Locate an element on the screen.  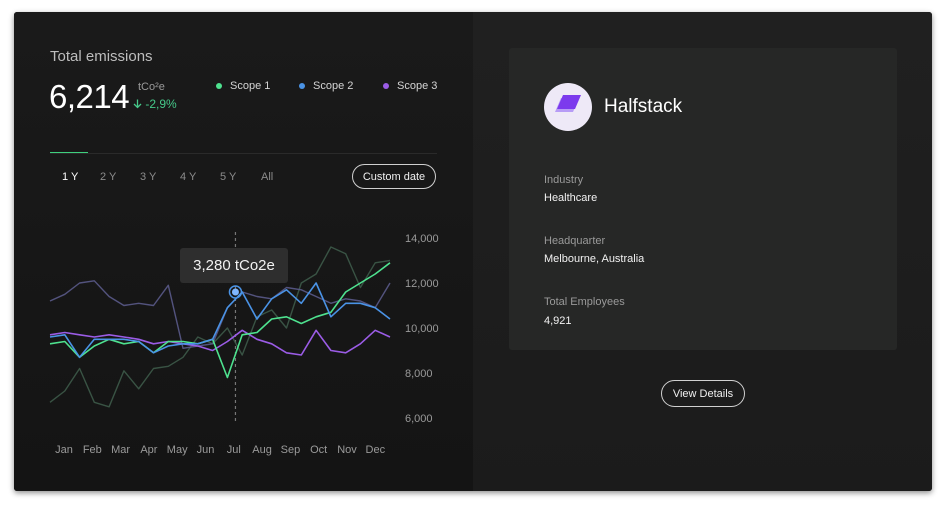
industry-value: Healthcare is located at coordinates (571, 198).